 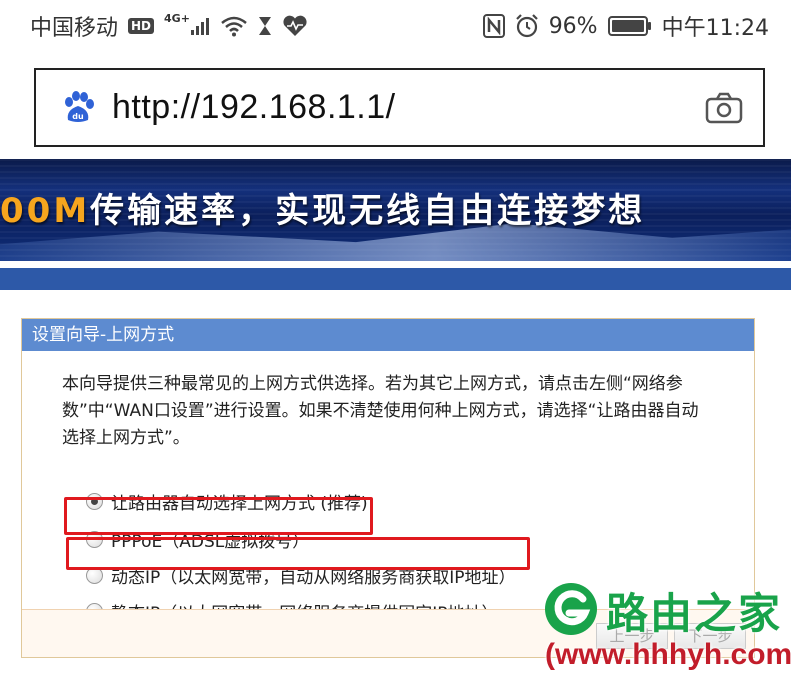 I want to click on signal-icon: 4G+, so click(x=187, y=23).